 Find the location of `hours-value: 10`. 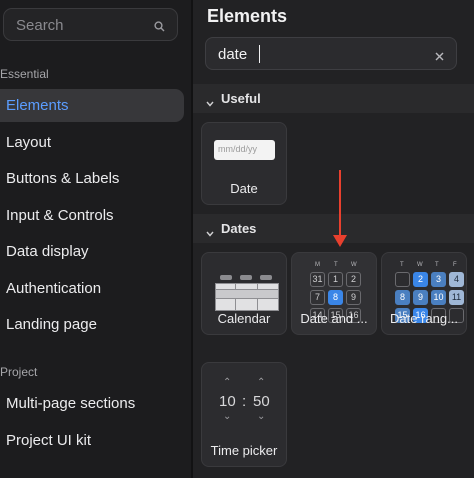

hours-value: 10 is located at coordinates (227, 401).